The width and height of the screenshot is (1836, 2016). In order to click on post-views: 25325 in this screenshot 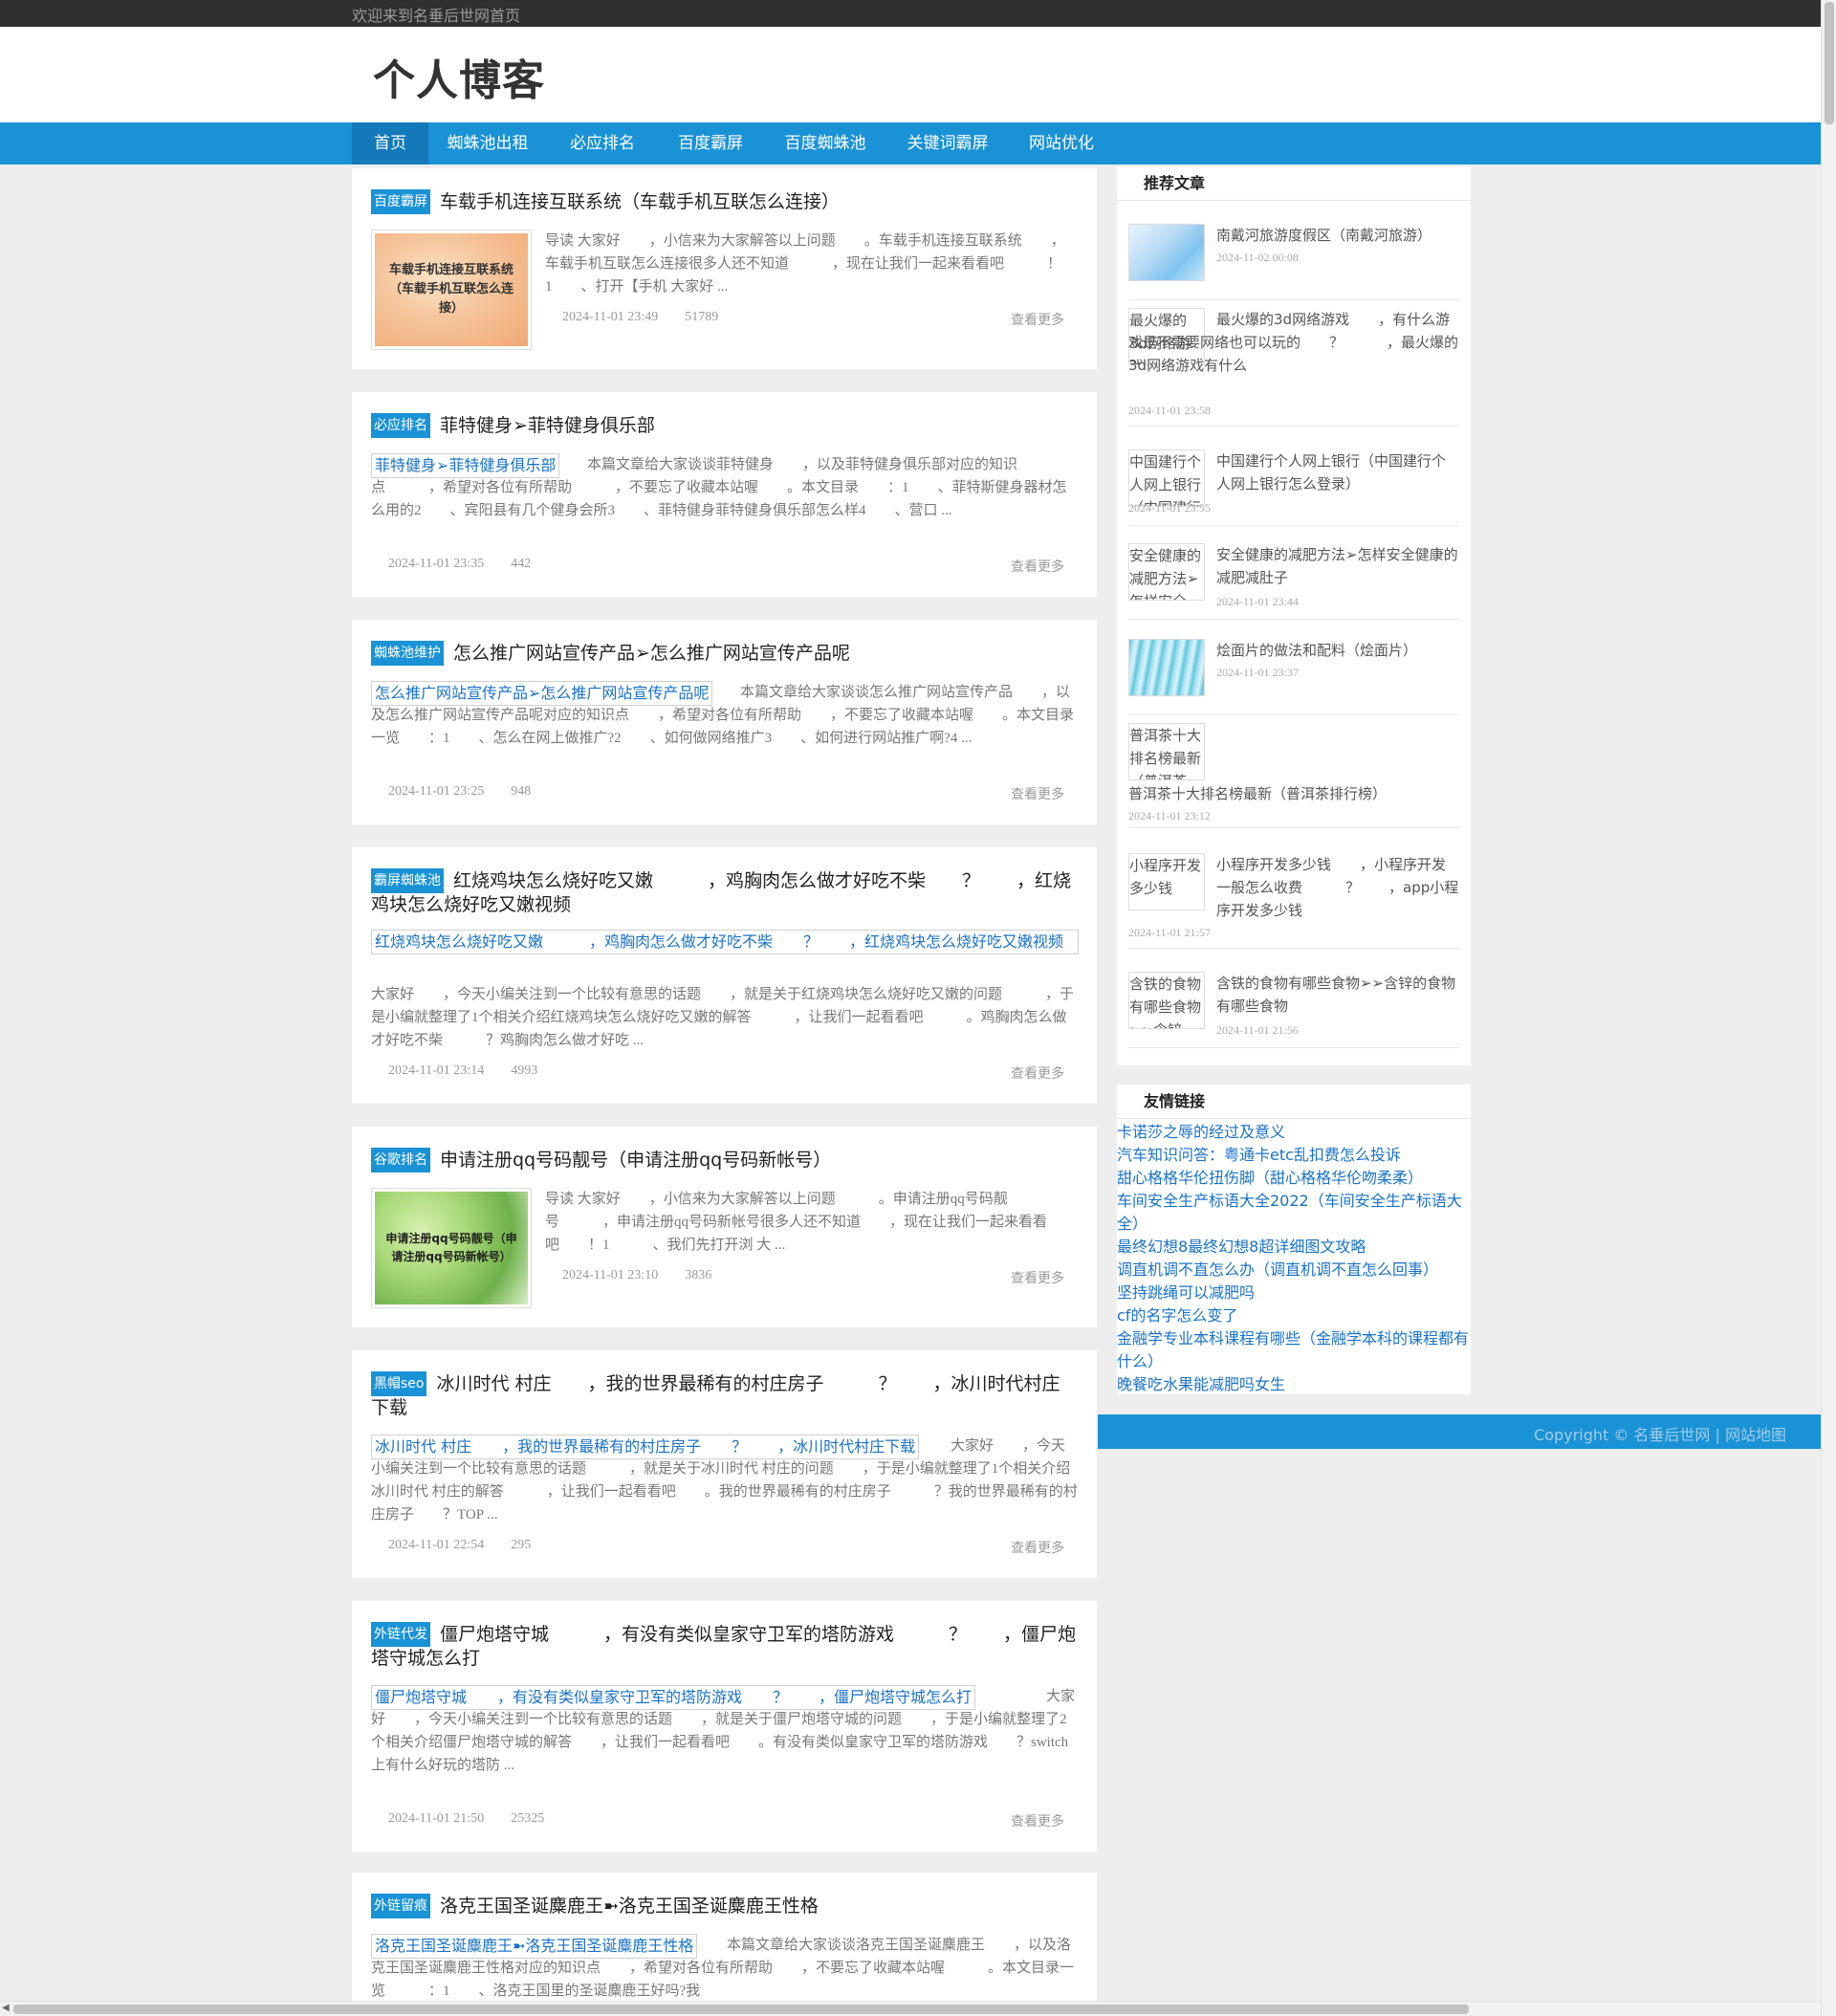, I will do `click(528, 1818)`.